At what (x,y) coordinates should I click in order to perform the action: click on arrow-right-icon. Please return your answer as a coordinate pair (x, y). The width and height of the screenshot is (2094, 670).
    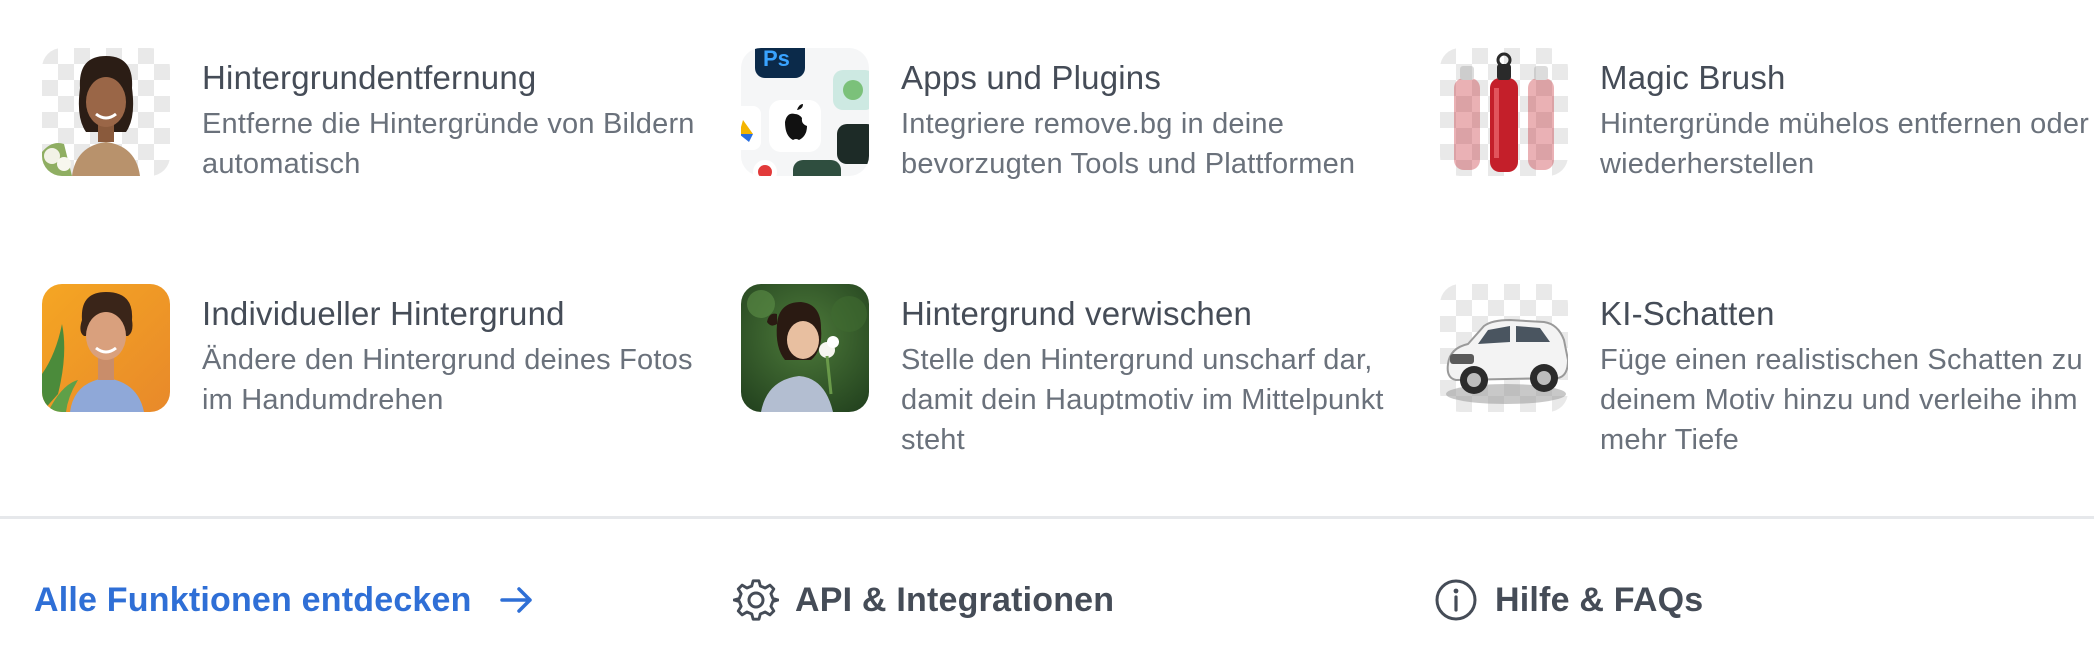
    Looking at the image, I should click on (517, 600).